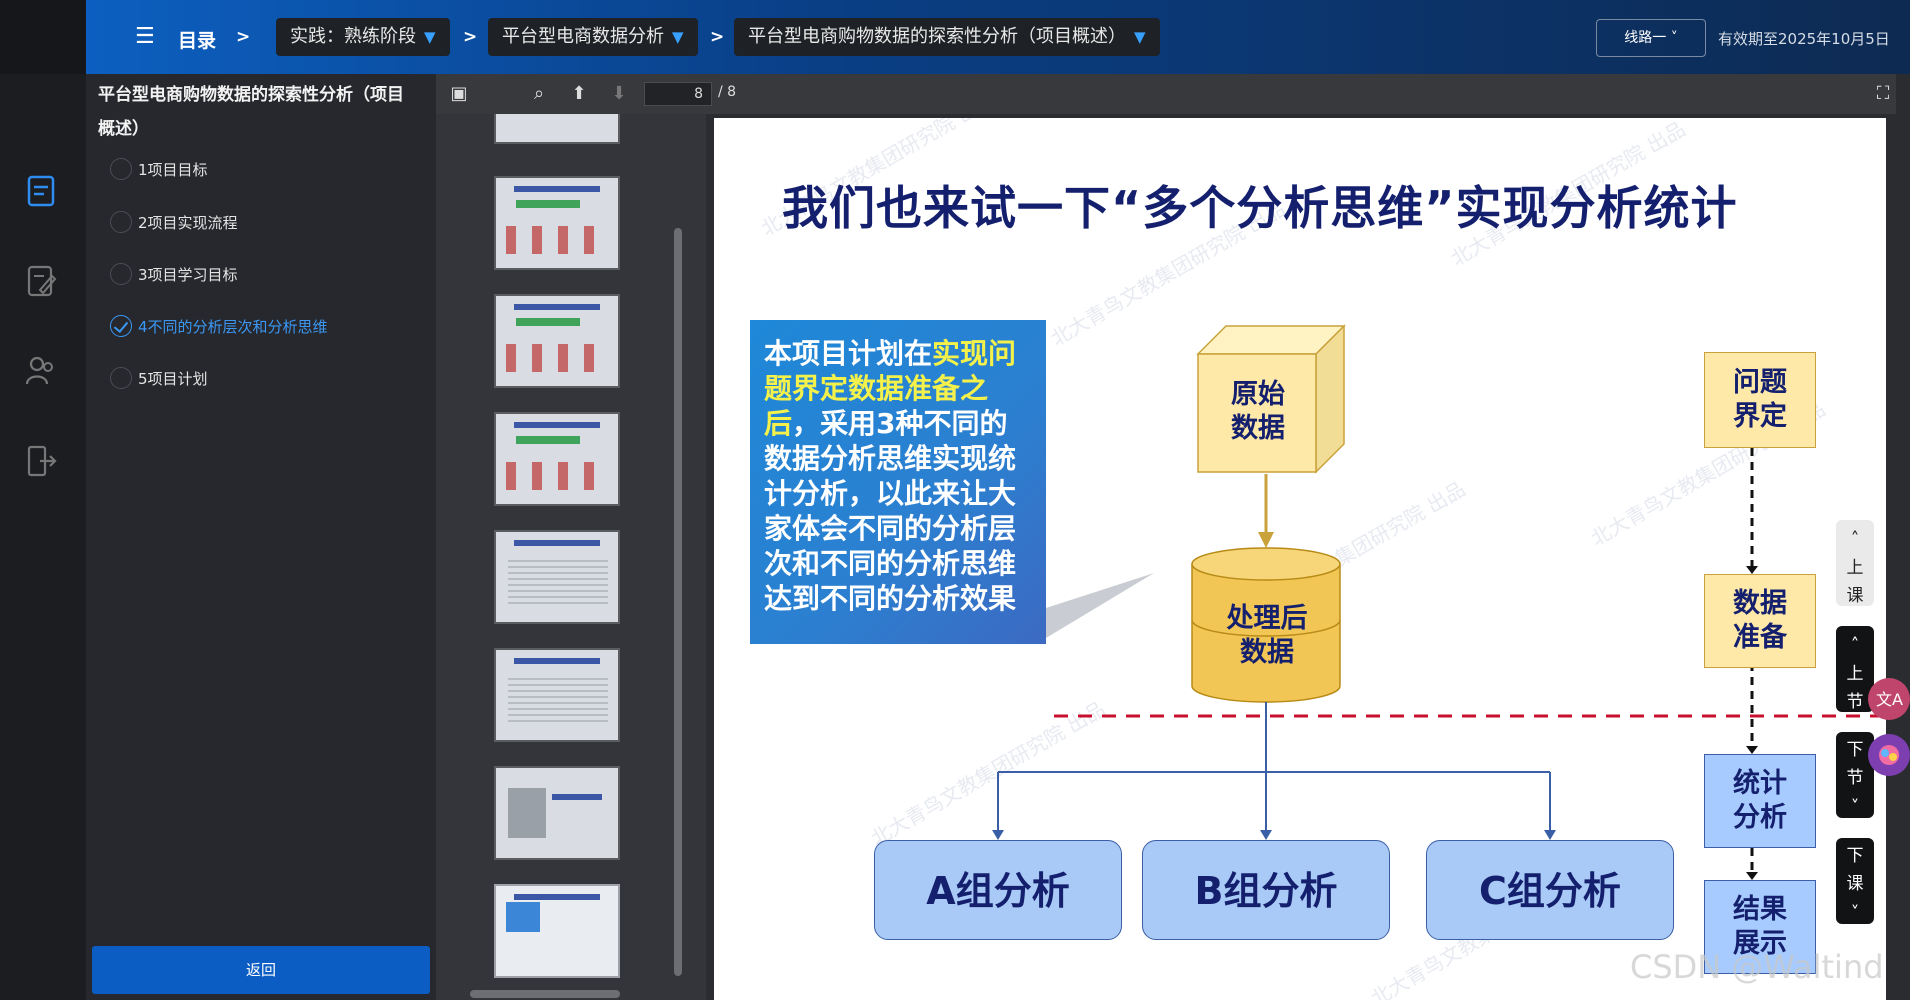 This screenshot has height=1000, width=1910. What do you see at coordinates (353, 36) in the screenshot?
I see `breadcrumb-label: 实践：熟练阶段` at bounding box center [353, 36].